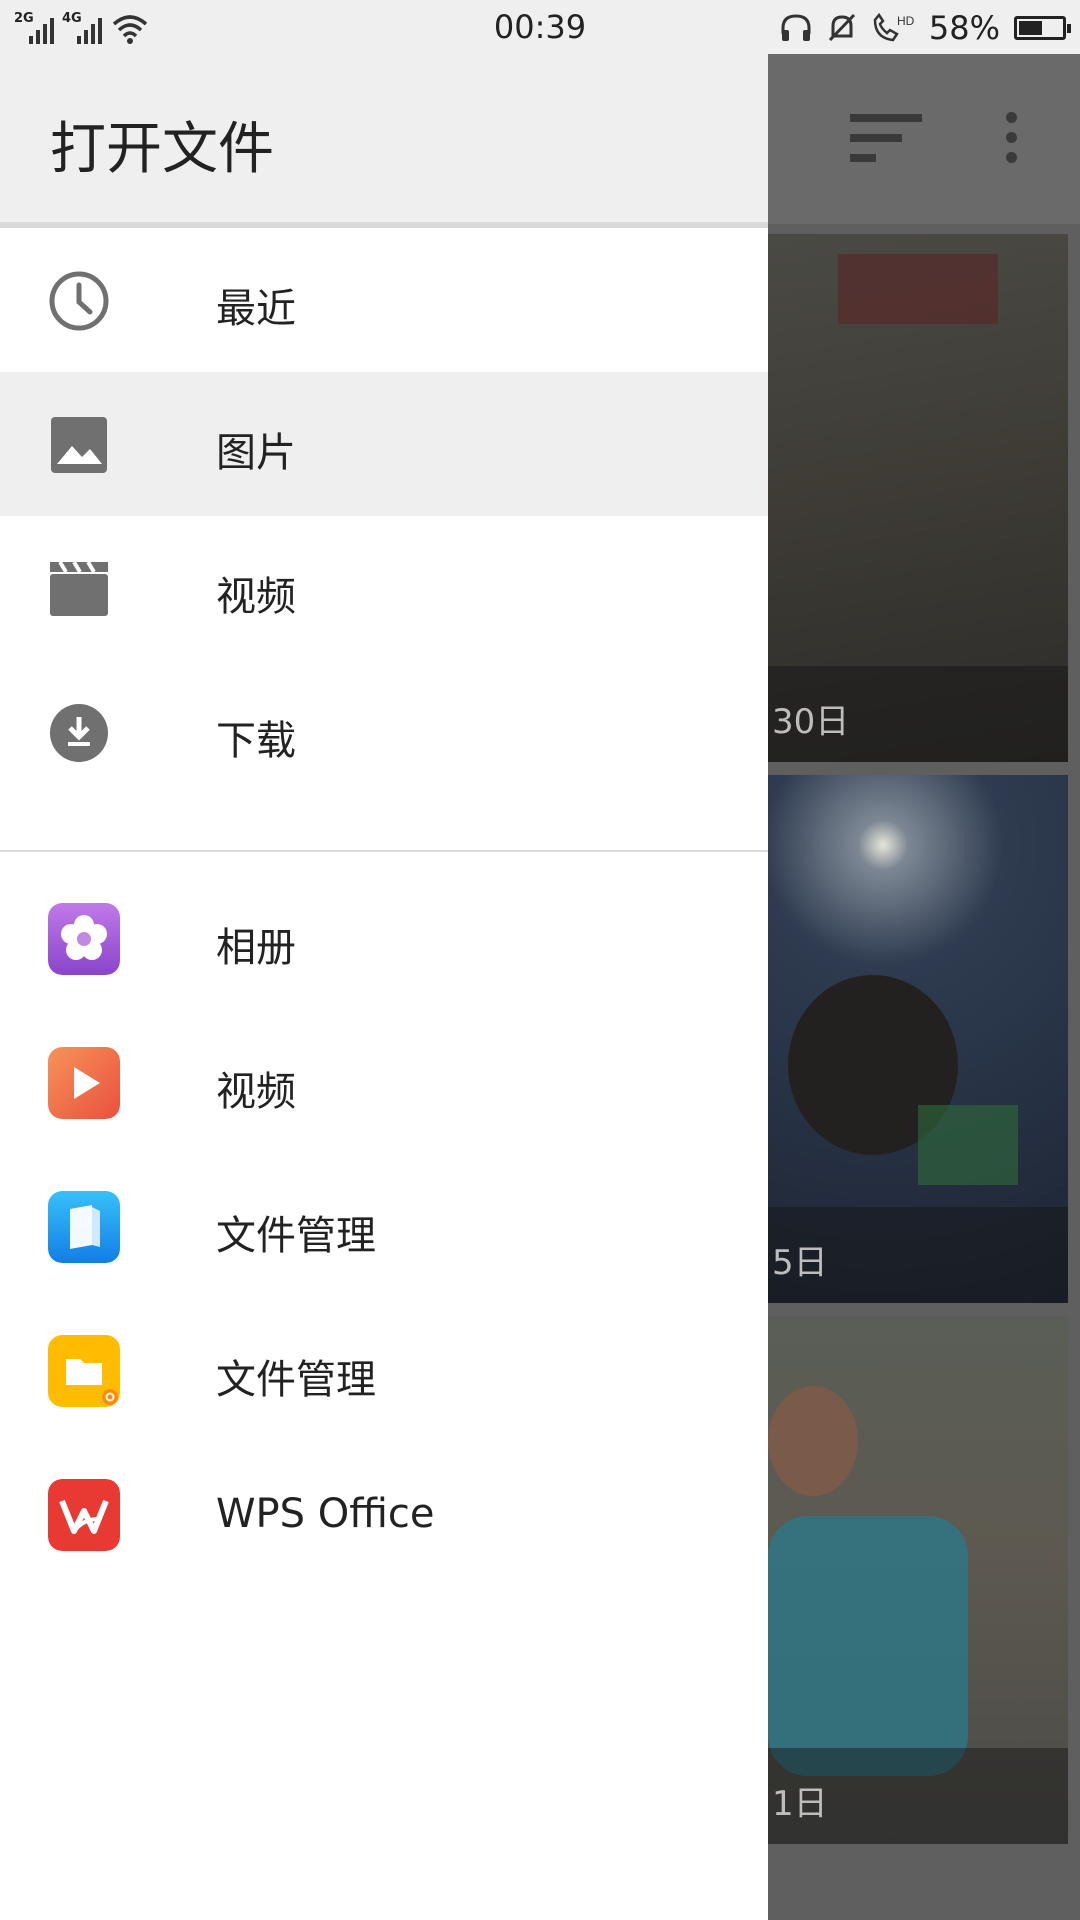 The image size is (1080, 1920). I want to click on drawer-title: 打开文件, so click(162, 149).